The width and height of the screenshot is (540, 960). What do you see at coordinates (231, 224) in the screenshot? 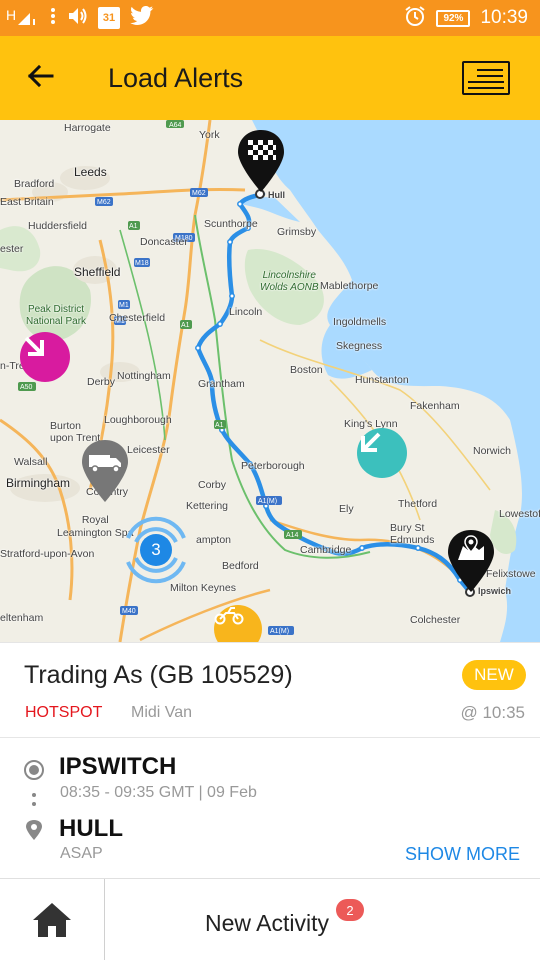
I see `place-scunthorpe: Scunthorpe` at bounding box center [231, 224].